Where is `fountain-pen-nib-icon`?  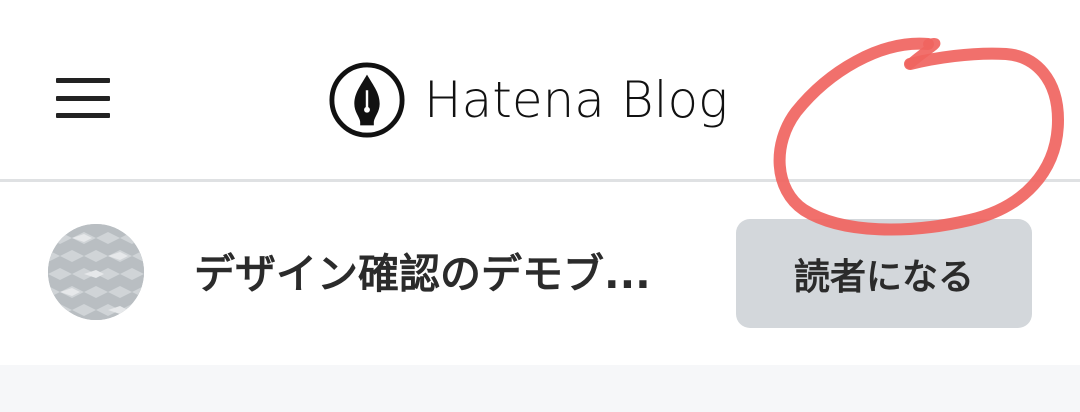
fountain-pen-nib-icon is located at coordinates (367, 100).